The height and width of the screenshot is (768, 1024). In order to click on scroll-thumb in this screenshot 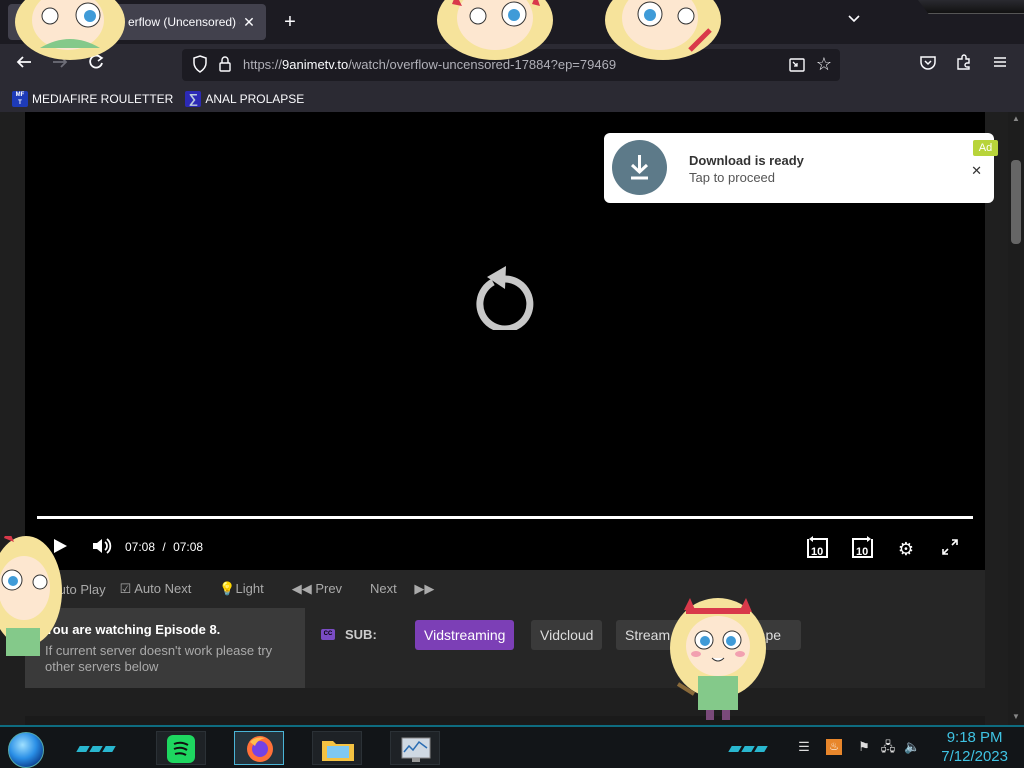, I will do `click(1016, 202)`.